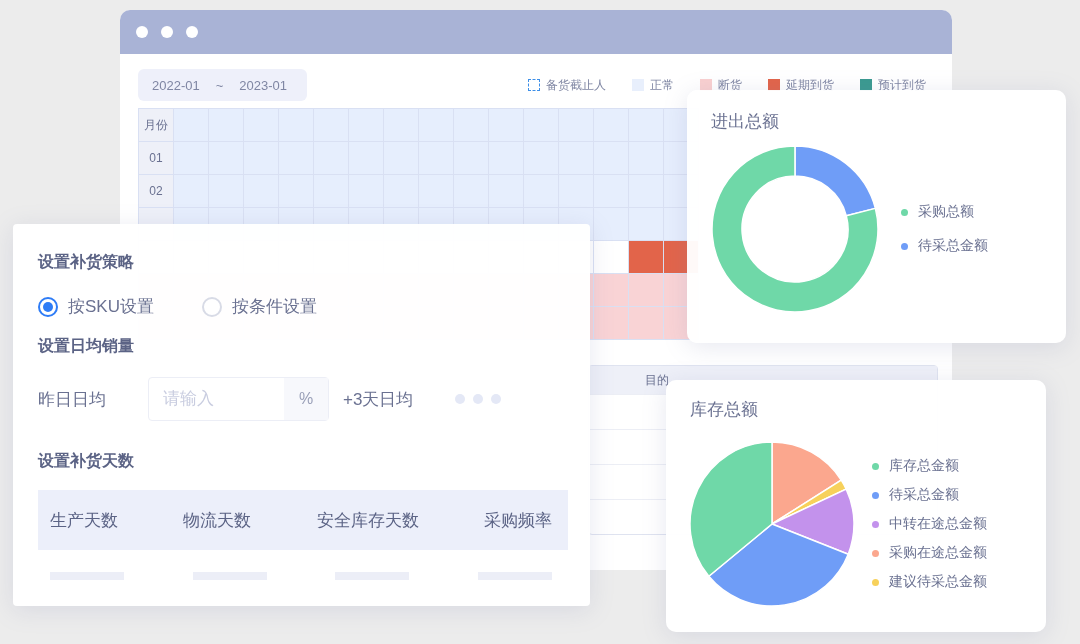 The height and width of the screenshot is (644, 1080). What do you see at coordinates (156, 158) in the screenshot?
I see `row-label: 01` at bounding box center [156, 158].